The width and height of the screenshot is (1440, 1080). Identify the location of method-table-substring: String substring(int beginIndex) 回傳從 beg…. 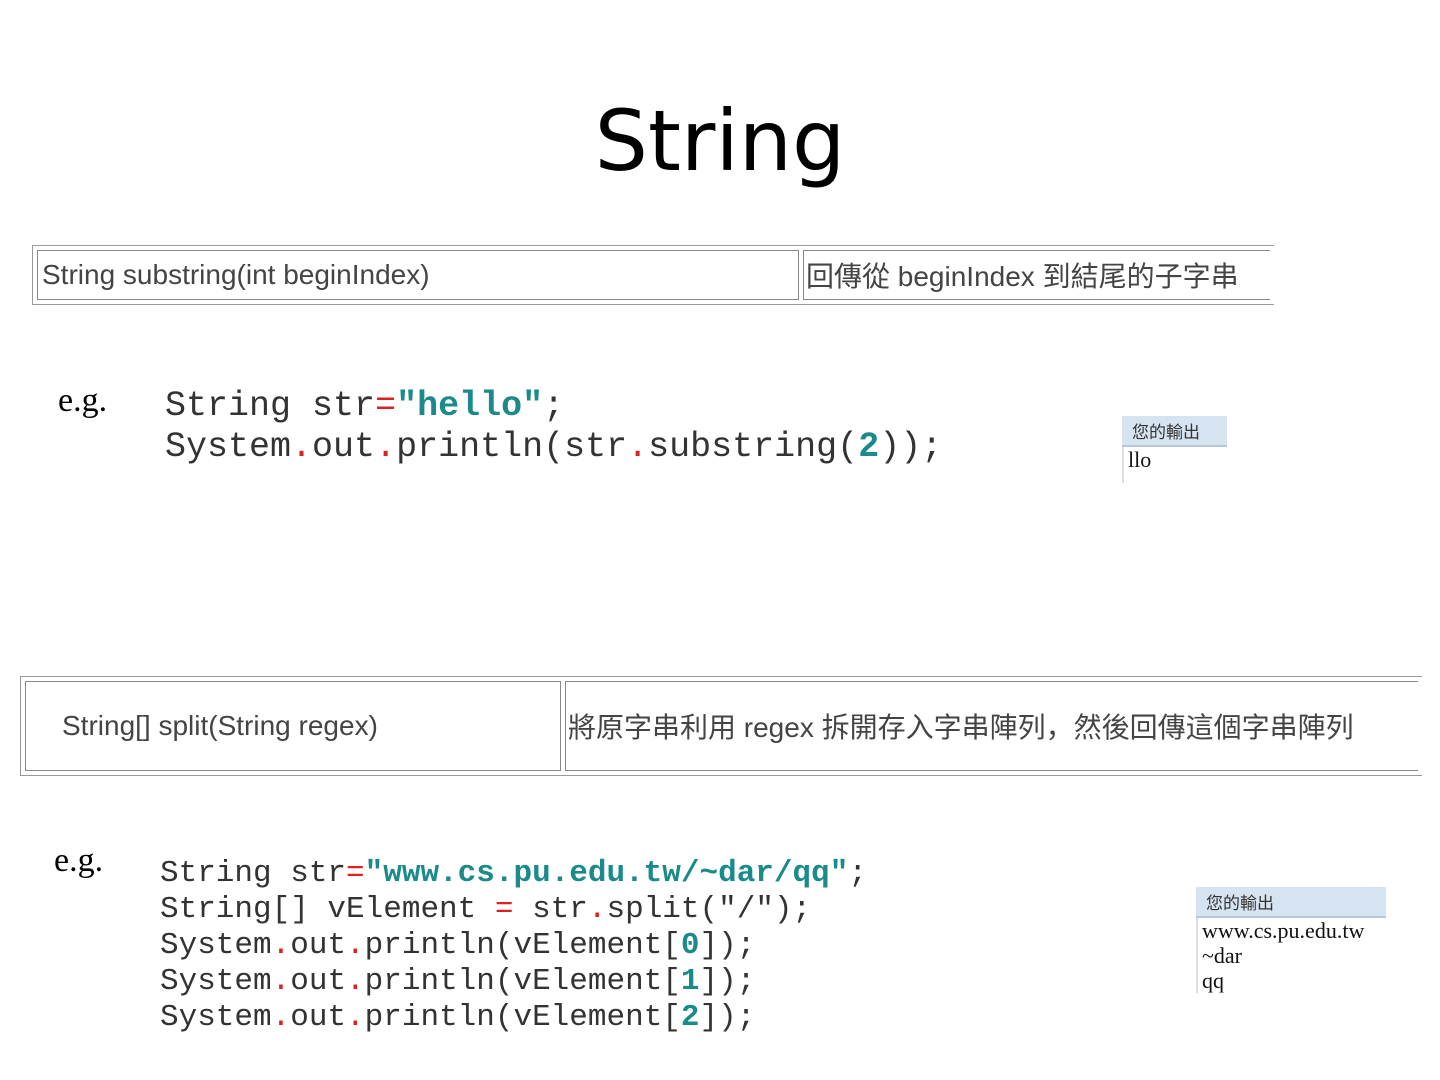
(653, 275).